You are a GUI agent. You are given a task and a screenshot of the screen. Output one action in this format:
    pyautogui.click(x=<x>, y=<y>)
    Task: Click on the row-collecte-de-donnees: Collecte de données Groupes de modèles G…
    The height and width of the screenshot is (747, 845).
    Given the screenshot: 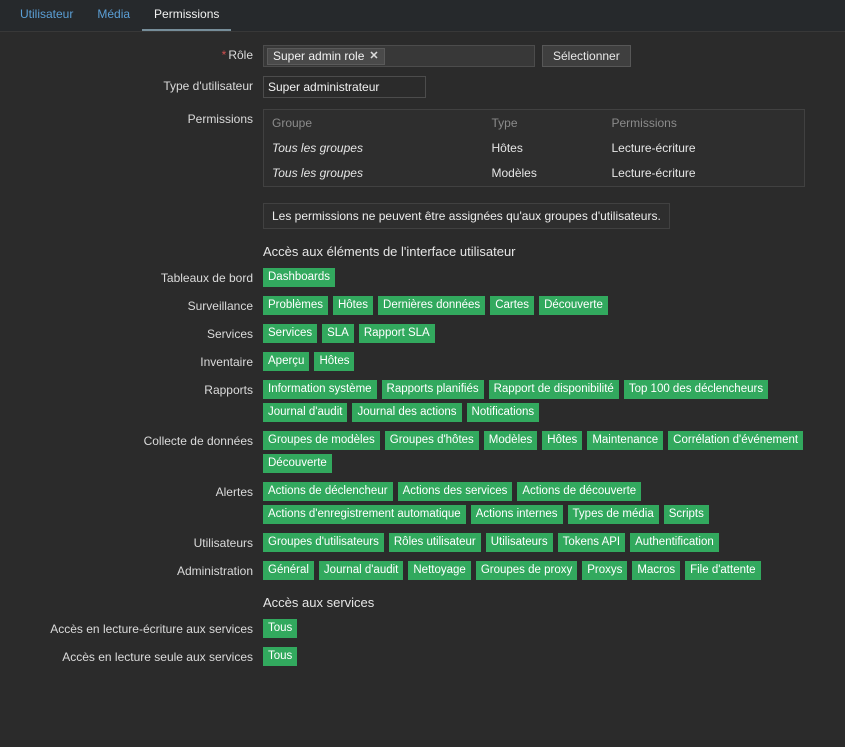 What is the action you would take?
    pyautogui.click(x=422, y=452)
    